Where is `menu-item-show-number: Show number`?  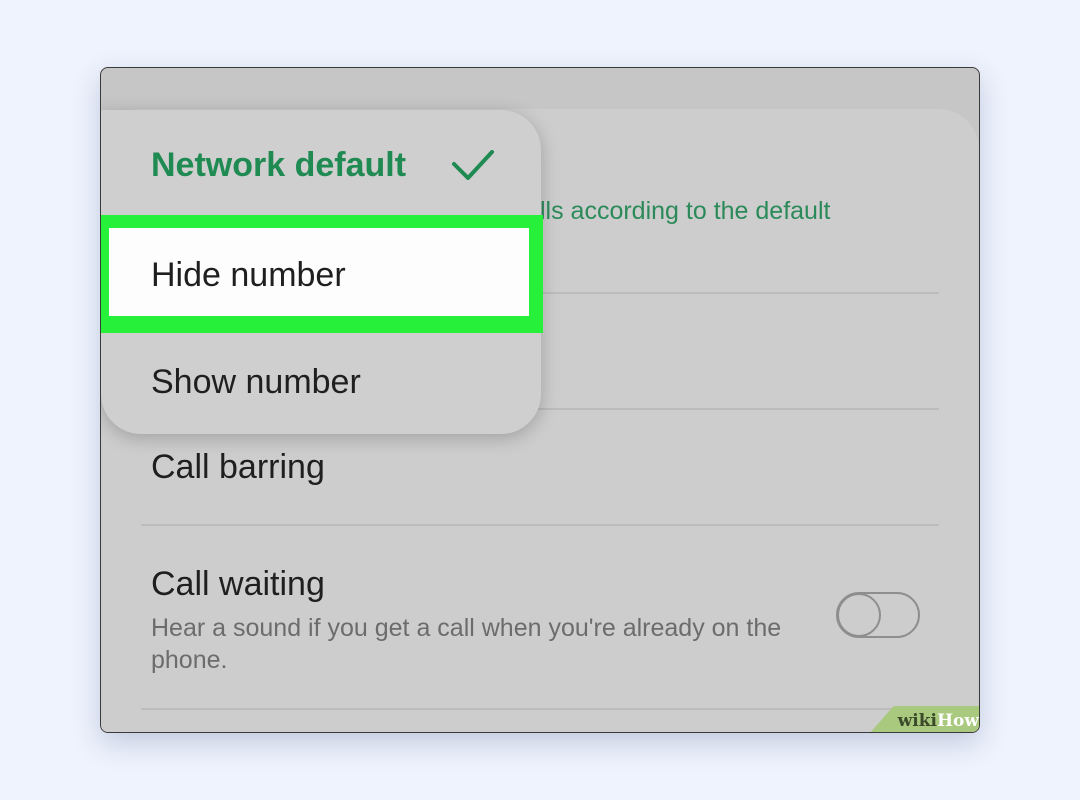
menu-item-show-number: Show number is located at coordinates (256, 382).